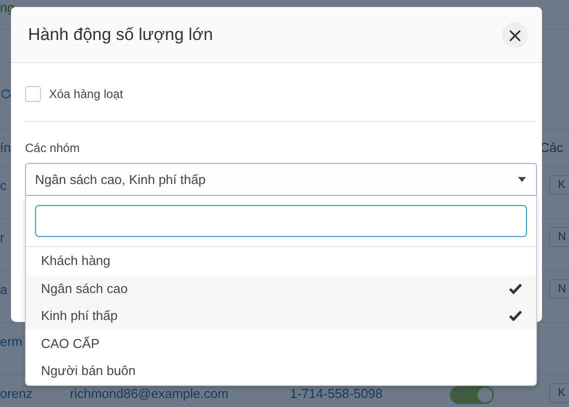  Describe the element at coordinates (6, 94) in the screenshot. I see `refresh-icon` at that location.